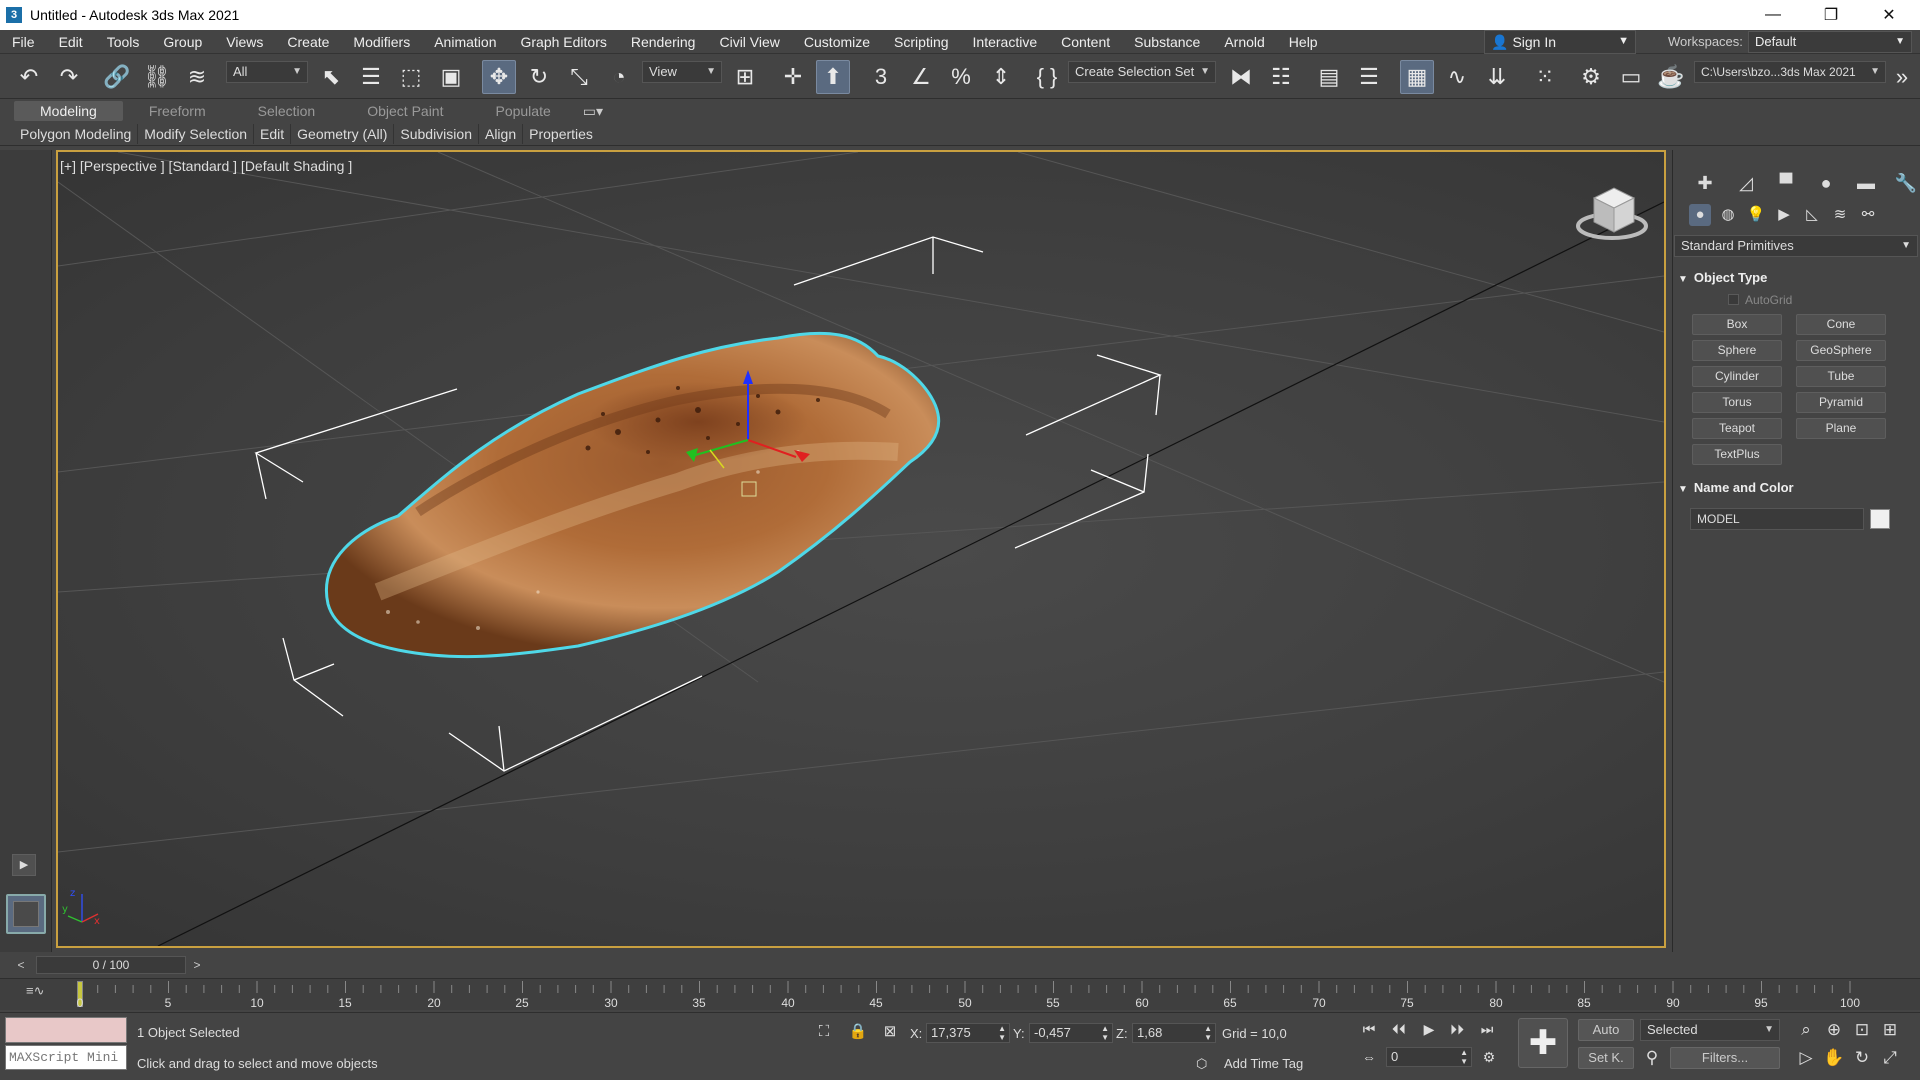  What do you see at coordinates (1737, 428) in the screenshot?
I see `teapot-button: Teapot` at bounding box center [1737, 428].